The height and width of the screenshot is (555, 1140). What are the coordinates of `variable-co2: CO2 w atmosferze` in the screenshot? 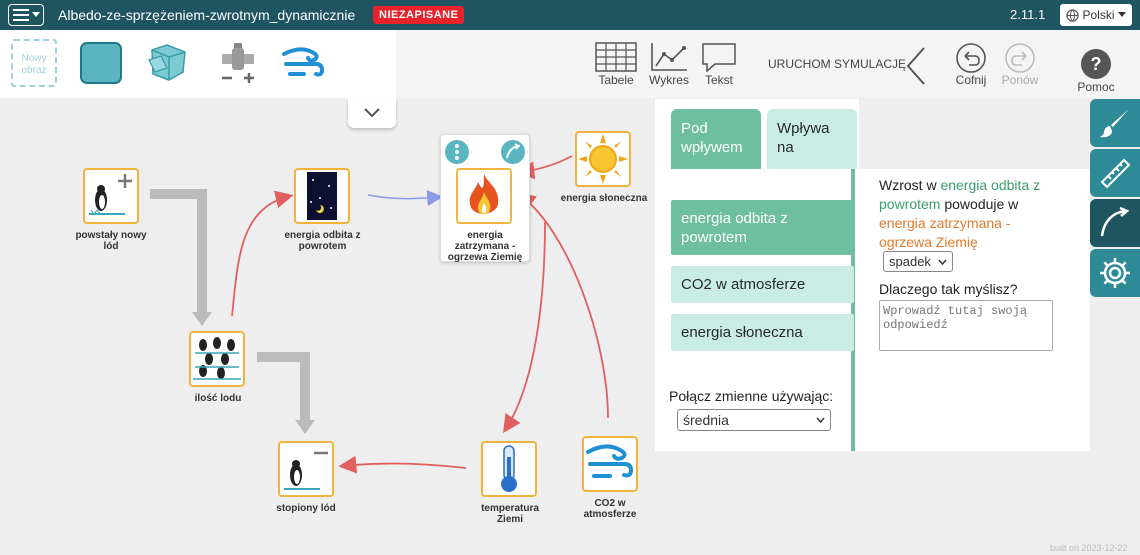 It's located at (762, 284).